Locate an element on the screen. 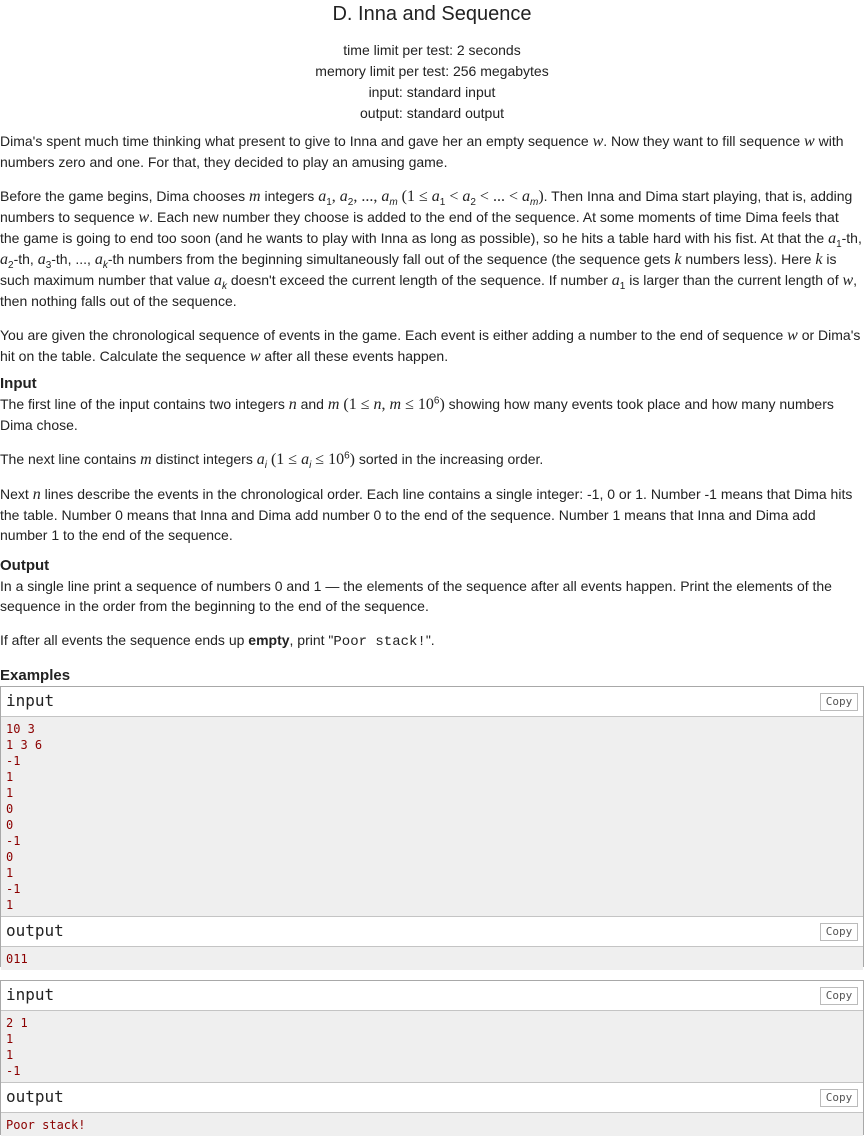 The width and height of the screenshot is (864, 1136). memory-limit: memory limit per test: 256 megabytes is located at coordinates (432, 71).